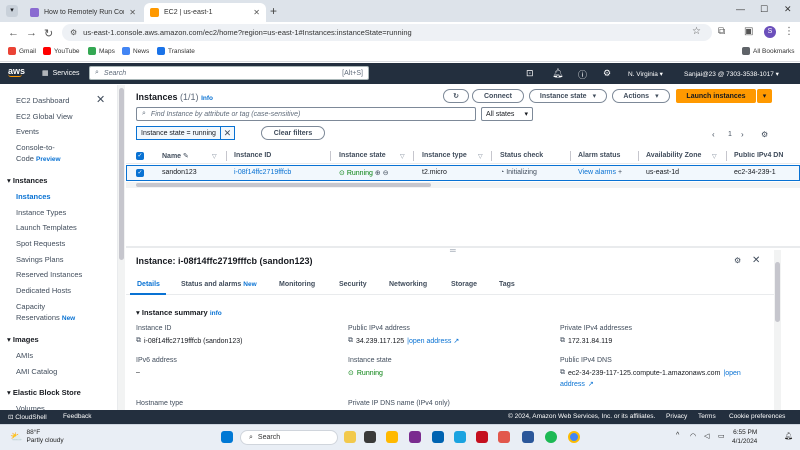 The height and width of the screenshot is (450, 800). Describe the element at coordinates (24, 355) in the screenshot. I see `sidebar-item-amis: AMIs` at that location.